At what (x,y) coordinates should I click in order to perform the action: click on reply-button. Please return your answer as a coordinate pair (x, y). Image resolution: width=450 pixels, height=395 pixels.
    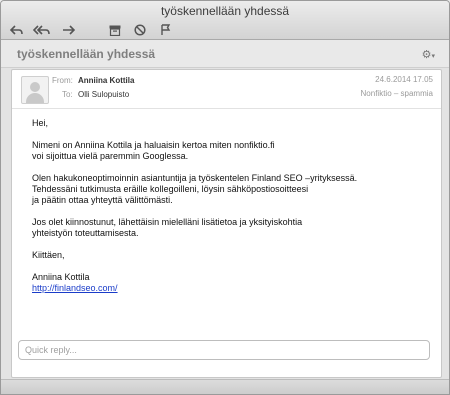
    Looking at the image, I should click on (16, 30).